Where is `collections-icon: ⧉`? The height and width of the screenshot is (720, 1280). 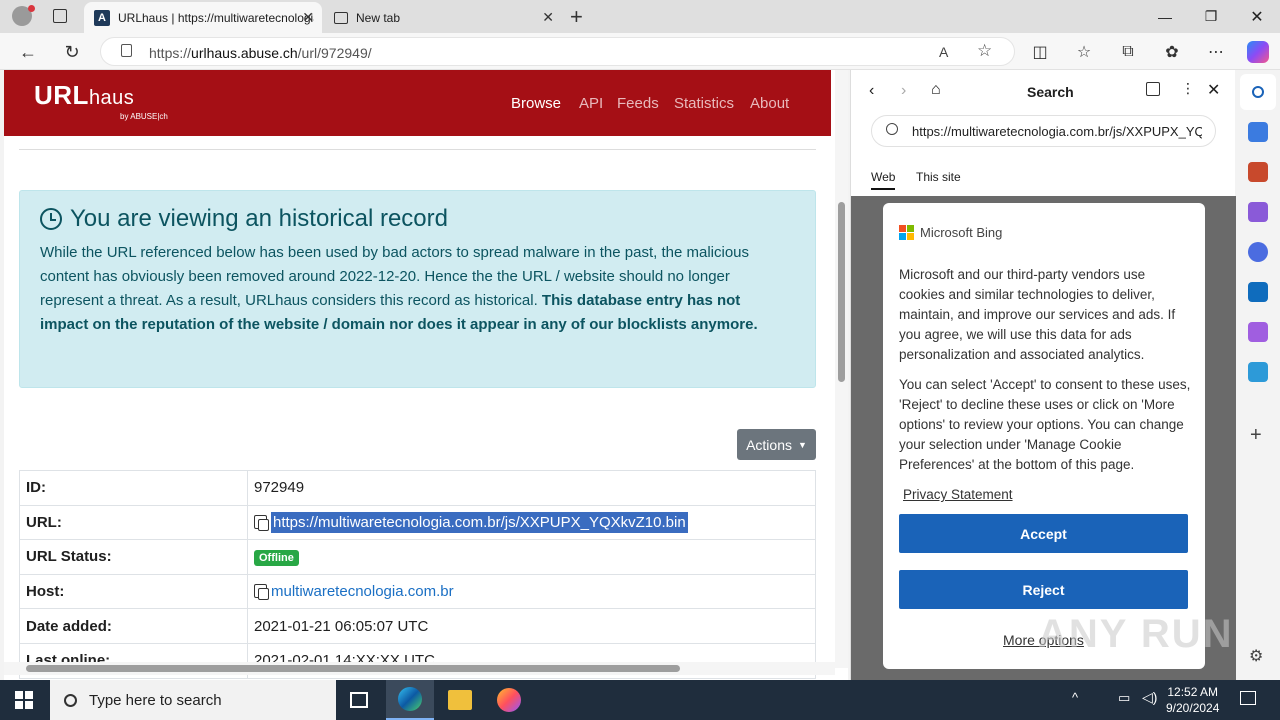 collections-icon: ⧉ is located at coordinates (1128, 52).